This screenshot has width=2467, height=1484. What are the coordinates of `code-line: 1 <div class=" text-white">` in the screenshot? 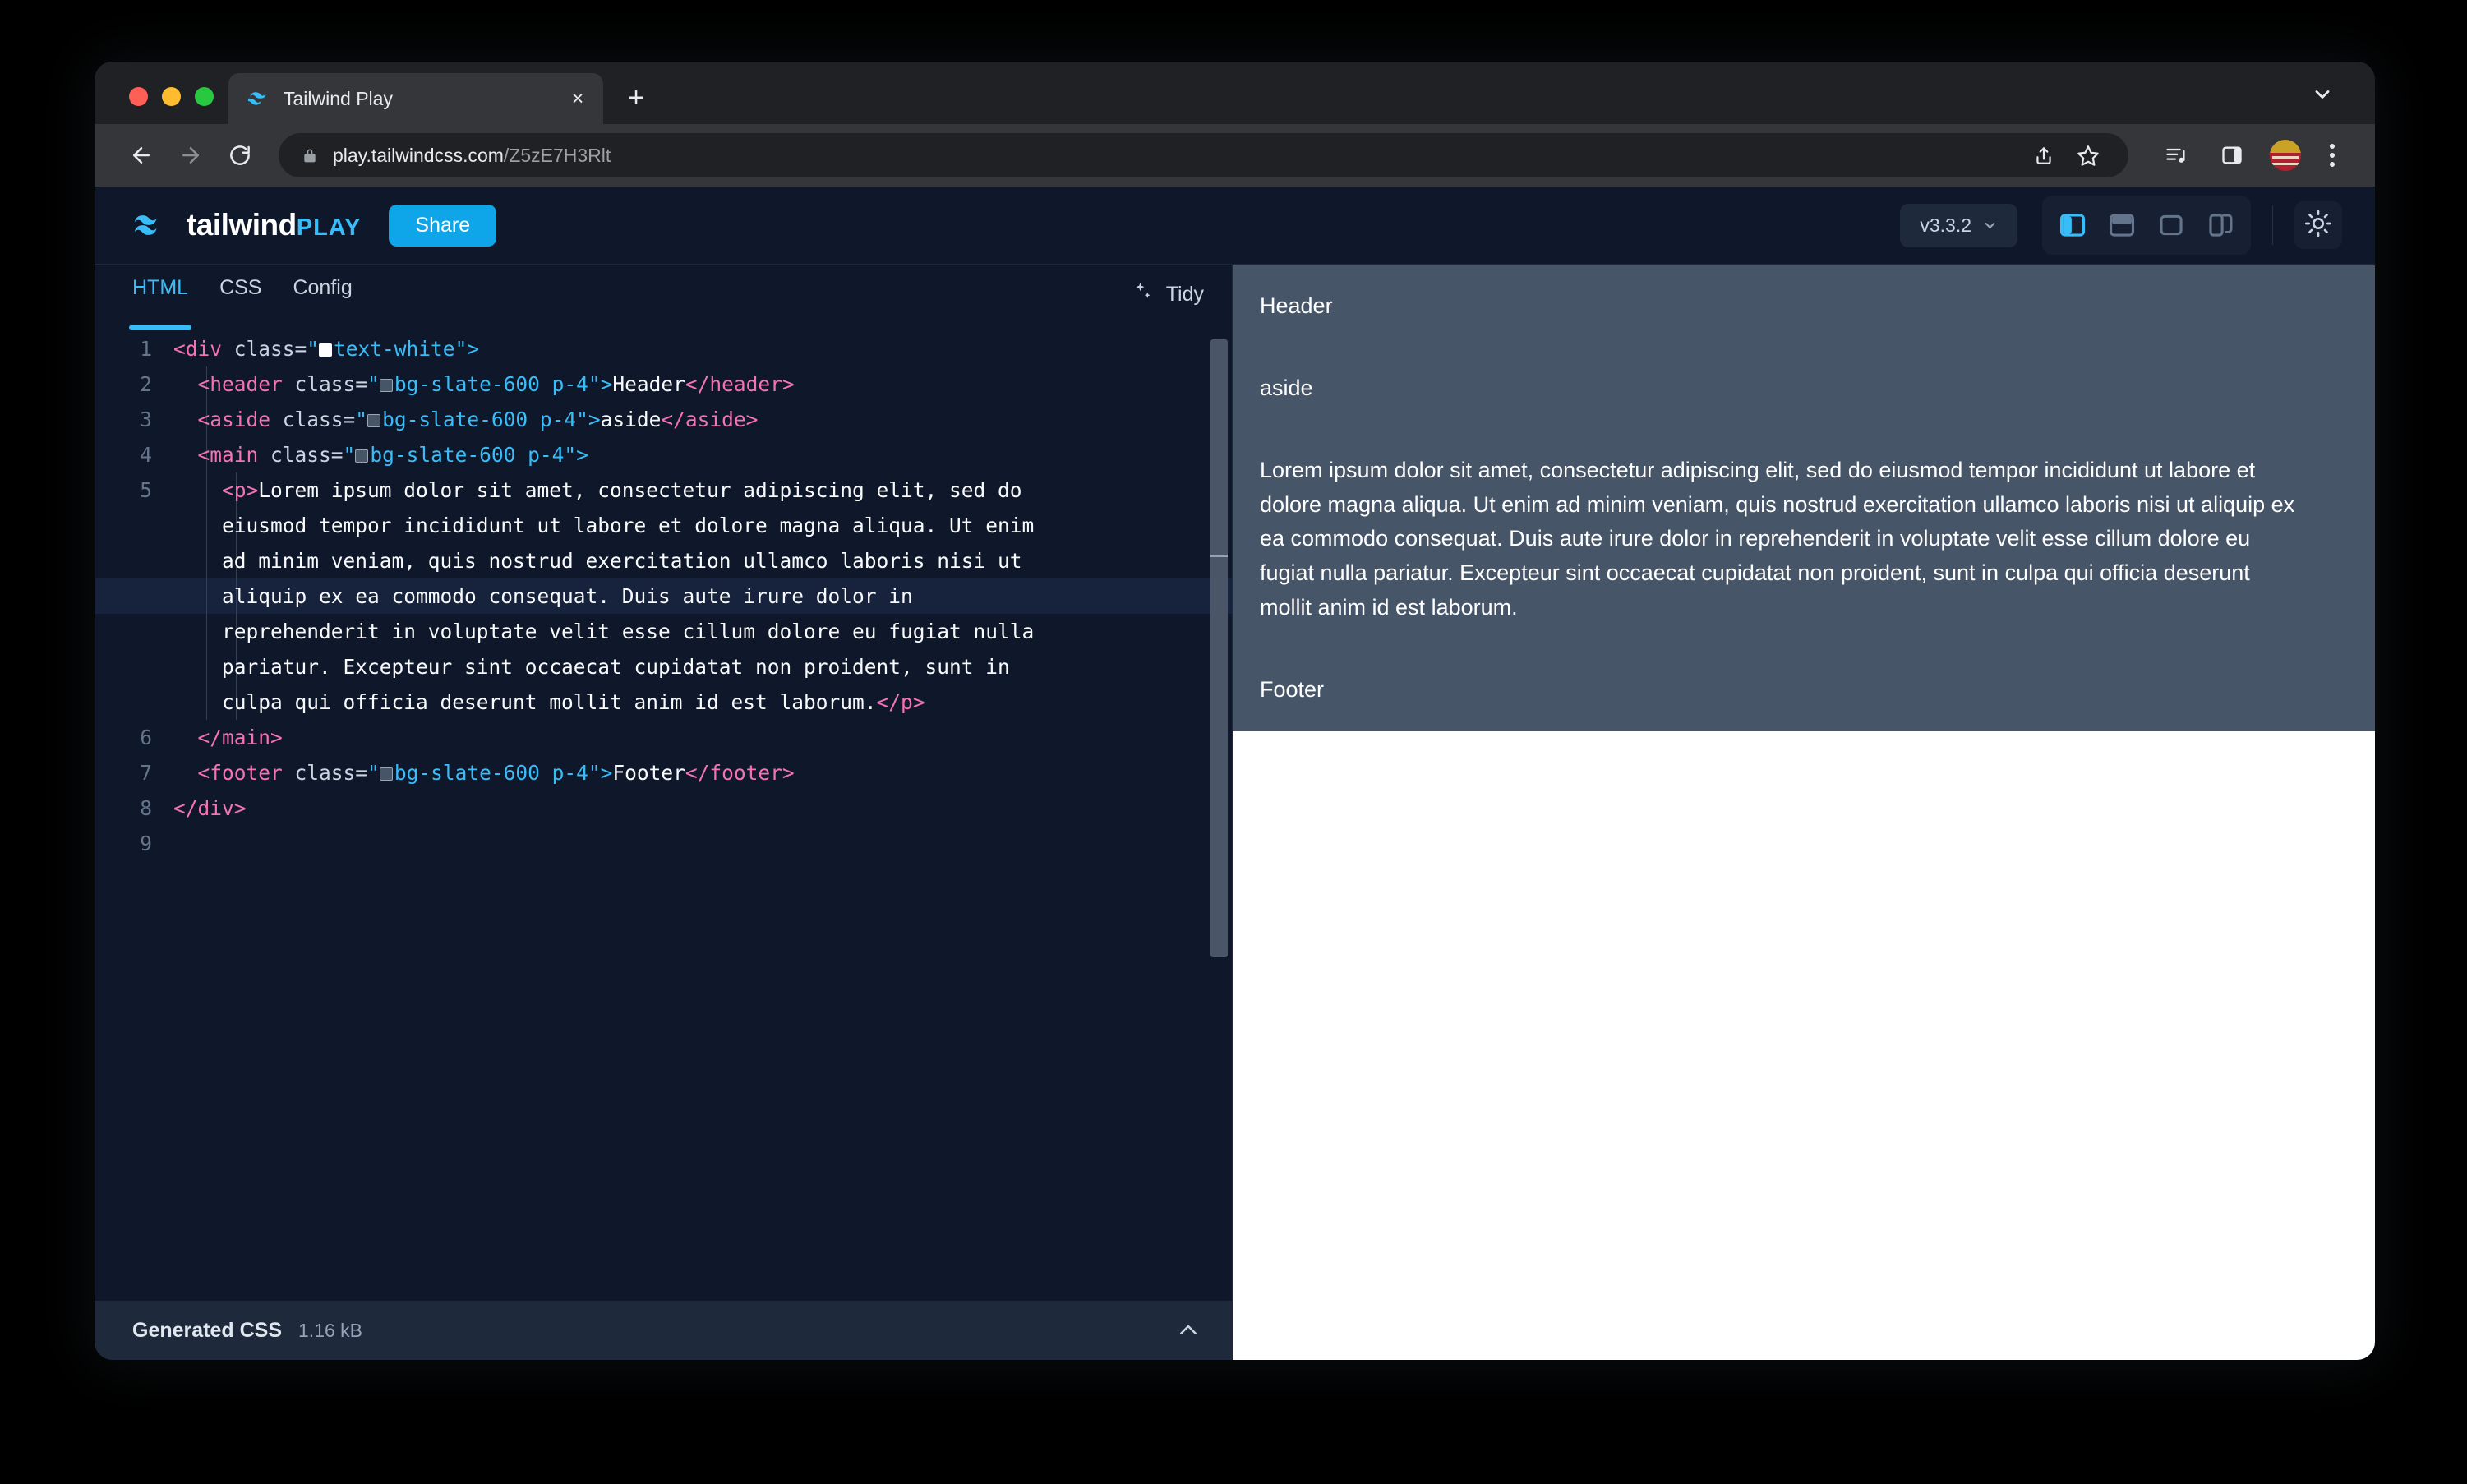 It's located at (663, 348).